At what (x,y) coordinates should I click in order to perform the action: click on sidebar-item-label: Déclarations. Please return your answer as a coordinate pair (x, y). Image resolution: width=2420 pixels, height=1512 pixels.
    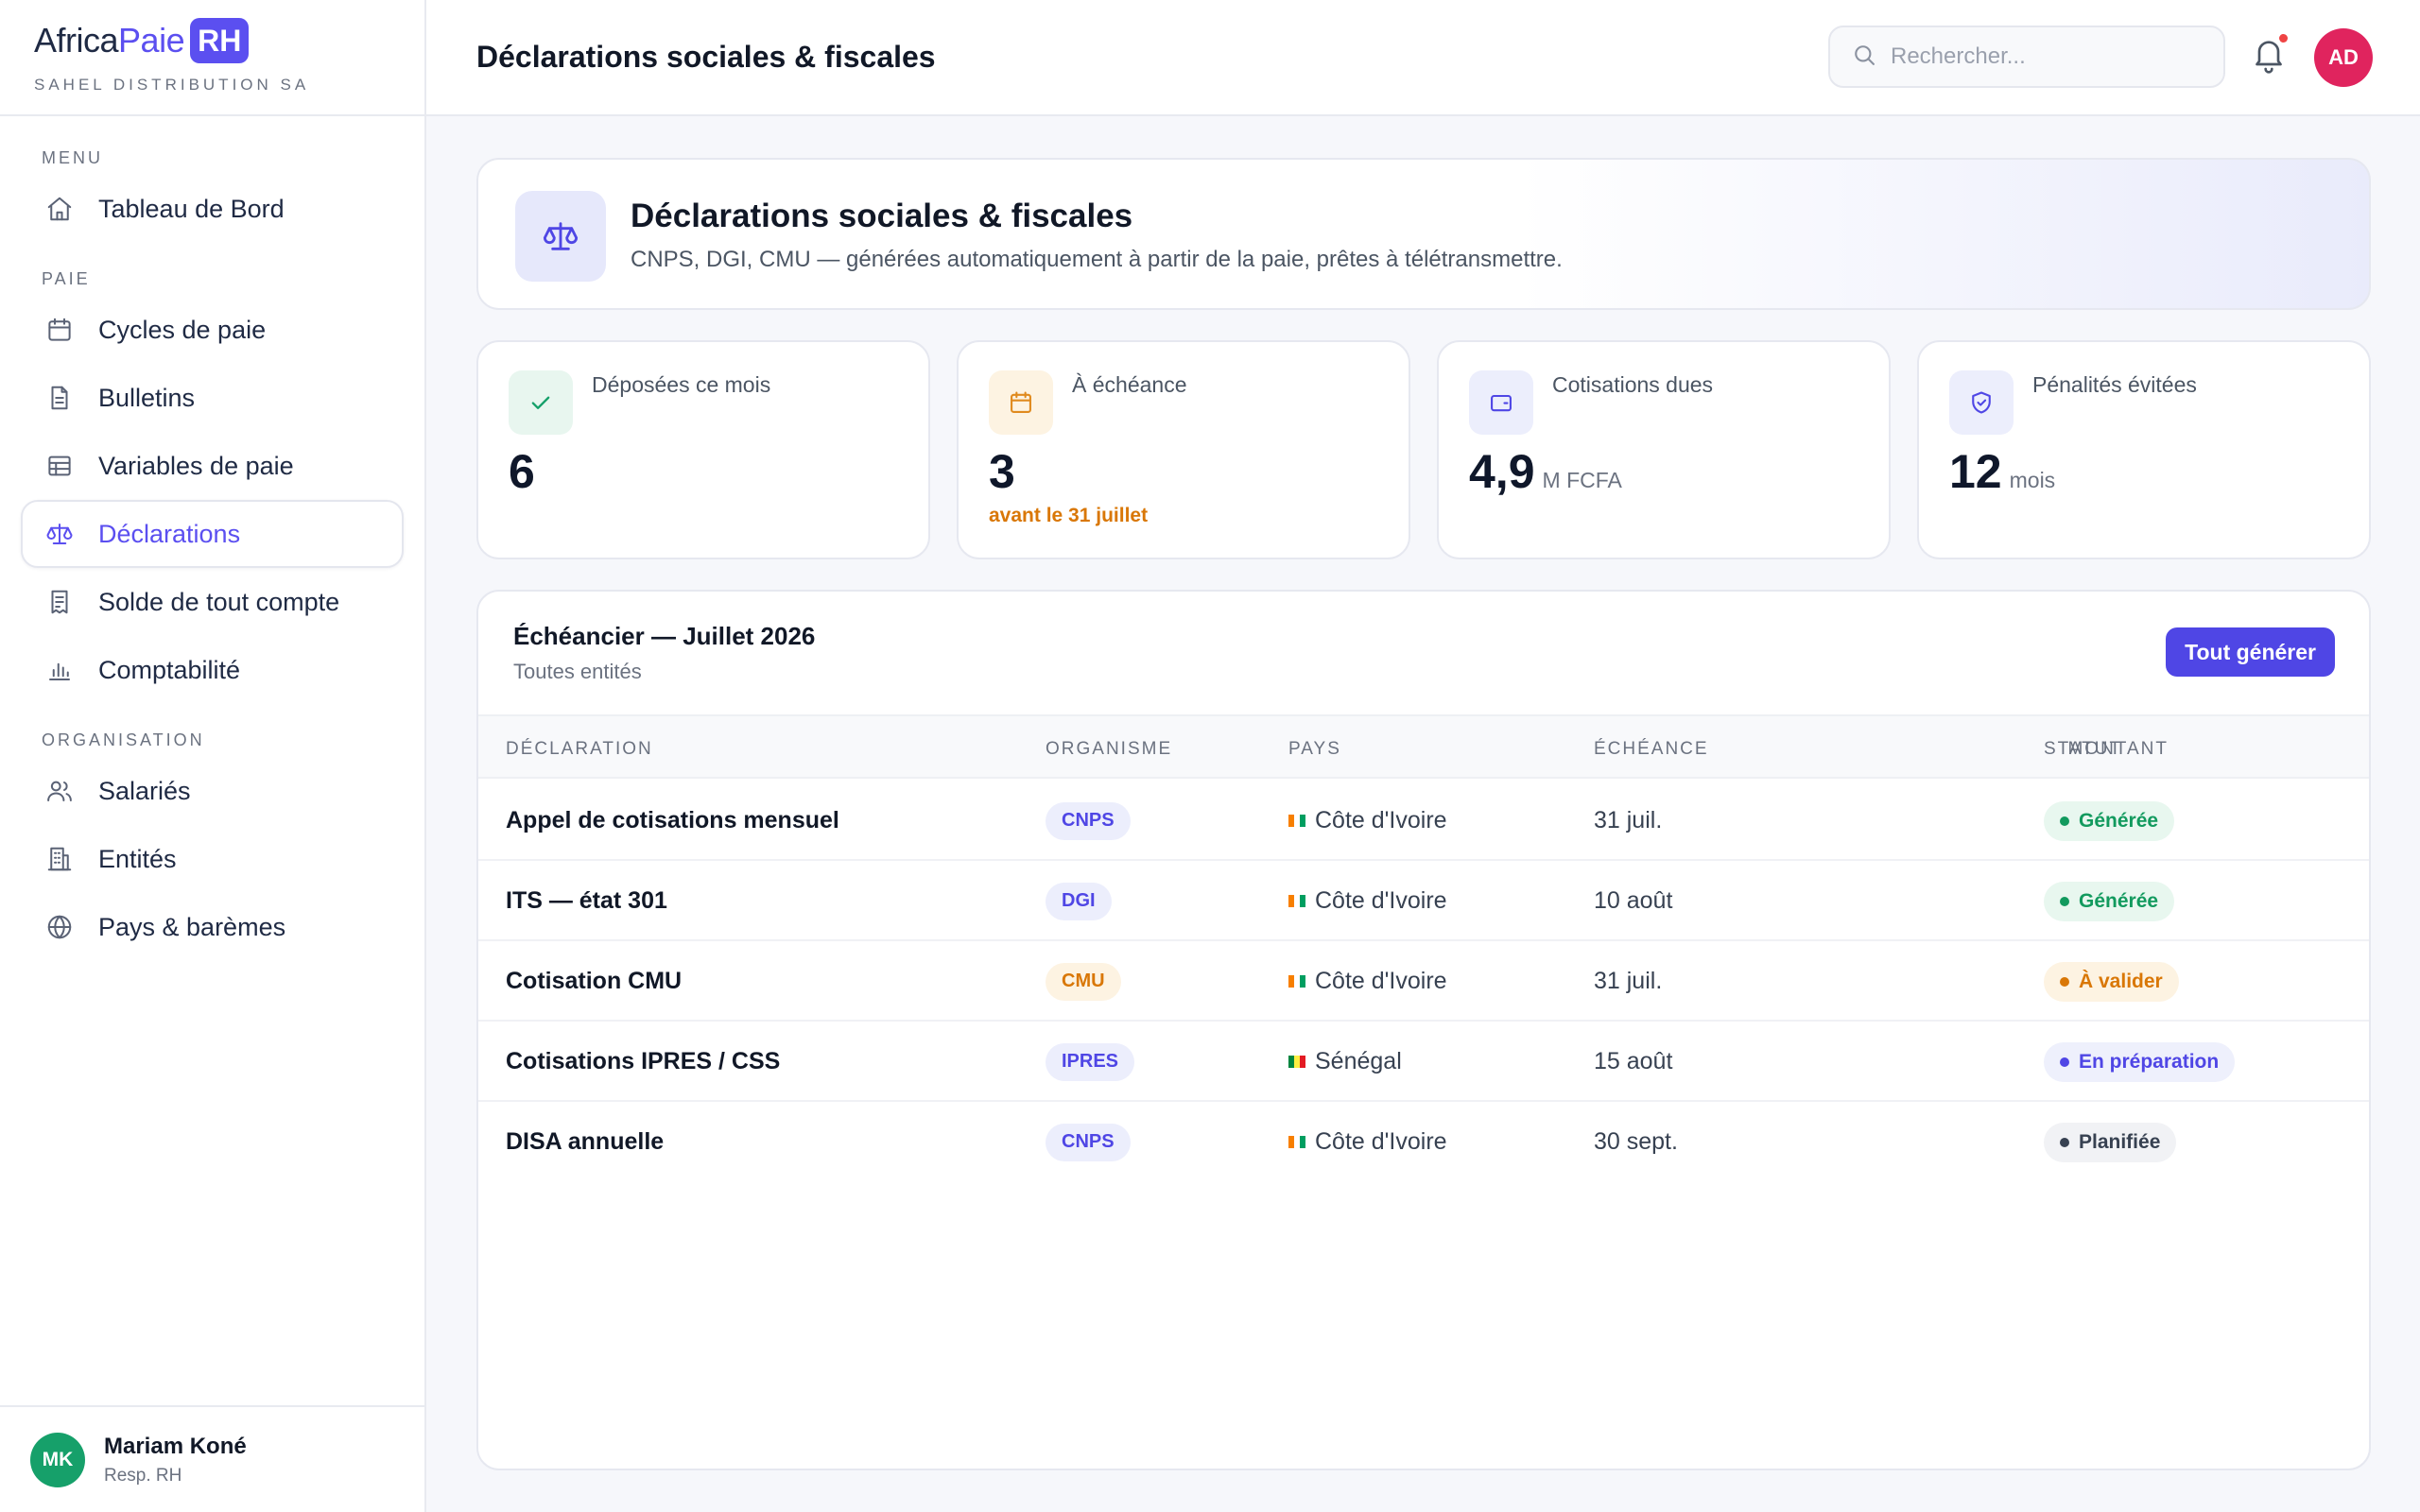
    Looking at the image, I should click on (169, 533).